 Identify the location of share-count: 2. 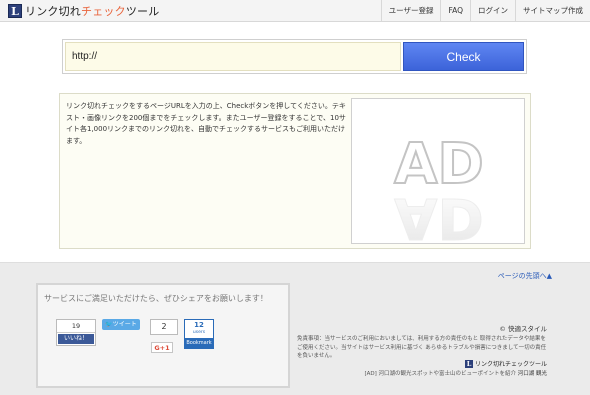
(164, 327).